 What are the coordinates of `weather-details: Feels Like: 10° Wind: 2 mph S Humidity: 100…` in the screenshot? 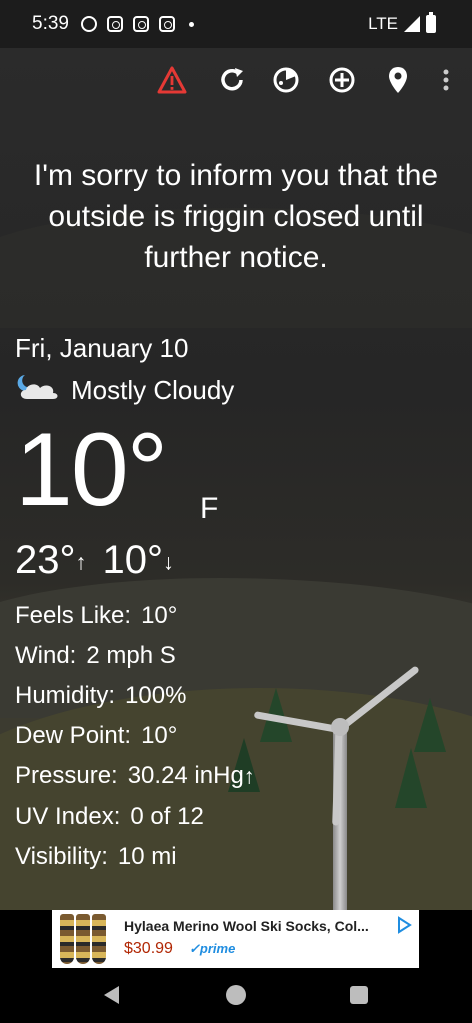 It's located at (135, 736).